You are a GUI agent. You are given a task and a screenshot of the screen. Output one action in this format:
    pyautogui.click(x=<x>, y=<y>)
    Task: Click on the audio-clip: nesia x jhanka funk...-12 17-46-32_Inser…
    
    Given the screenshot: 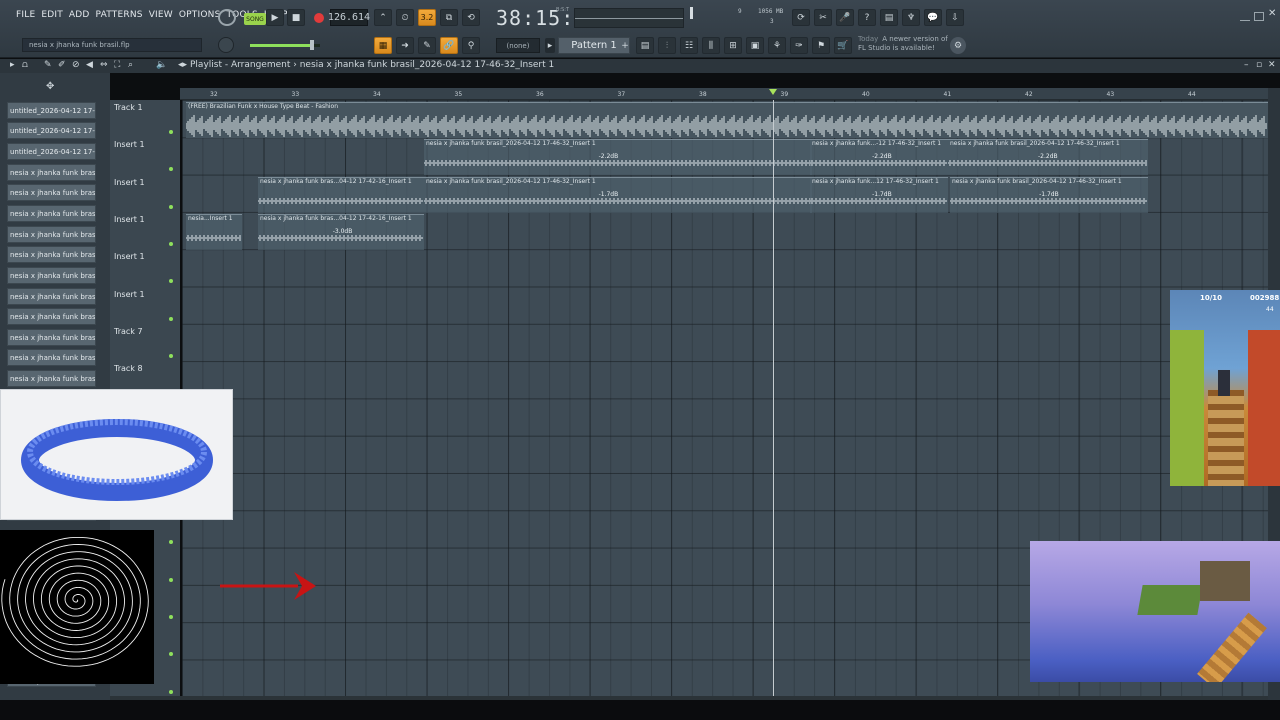 What is the action you would take?
    pyautogui.click(x=879, y=157)
    